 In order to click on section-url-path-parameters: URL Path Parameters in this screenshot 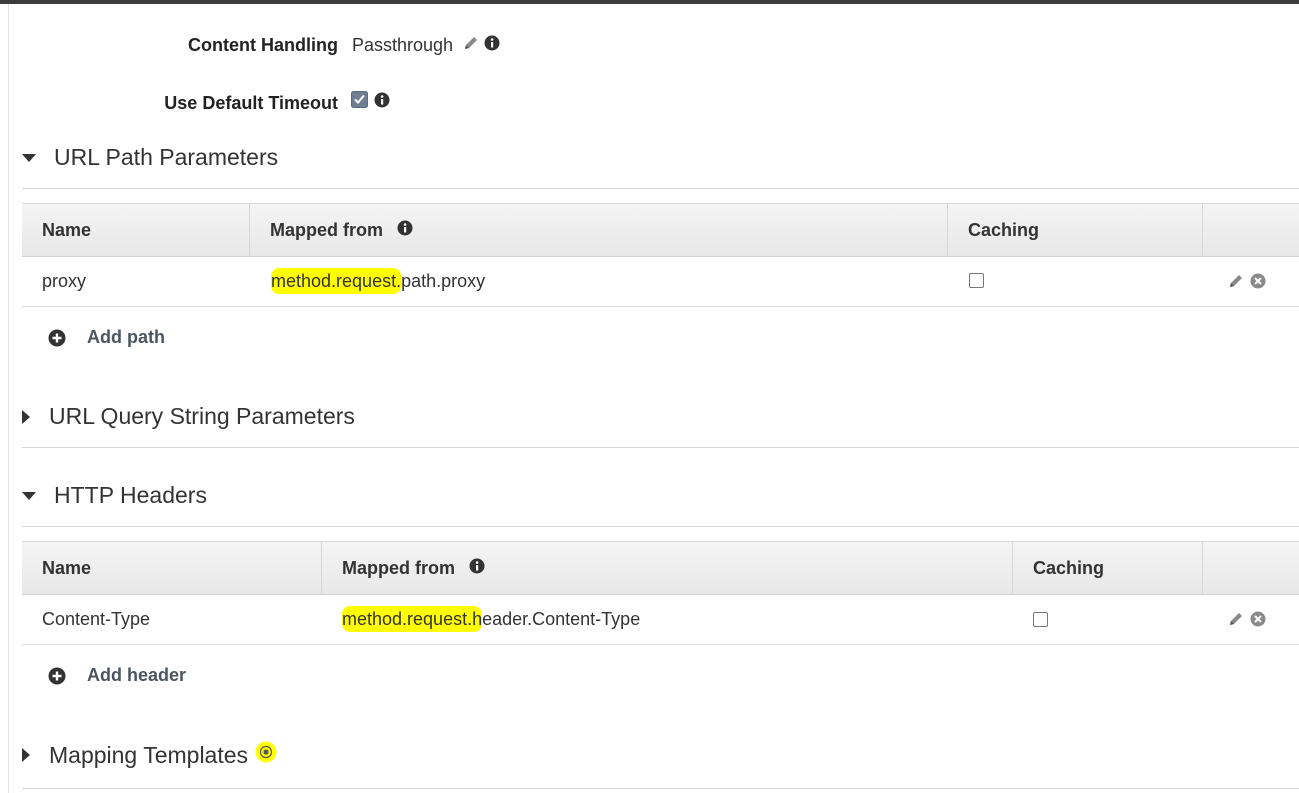, I will do `click(150, 157)`.